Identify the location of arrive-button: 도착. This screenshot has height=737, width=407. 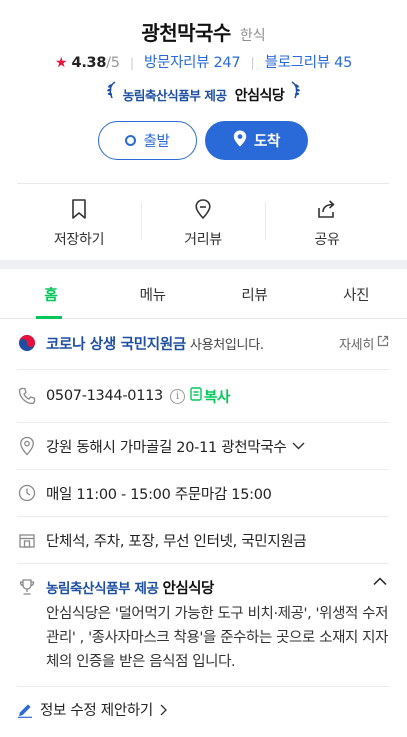
(256, 140).